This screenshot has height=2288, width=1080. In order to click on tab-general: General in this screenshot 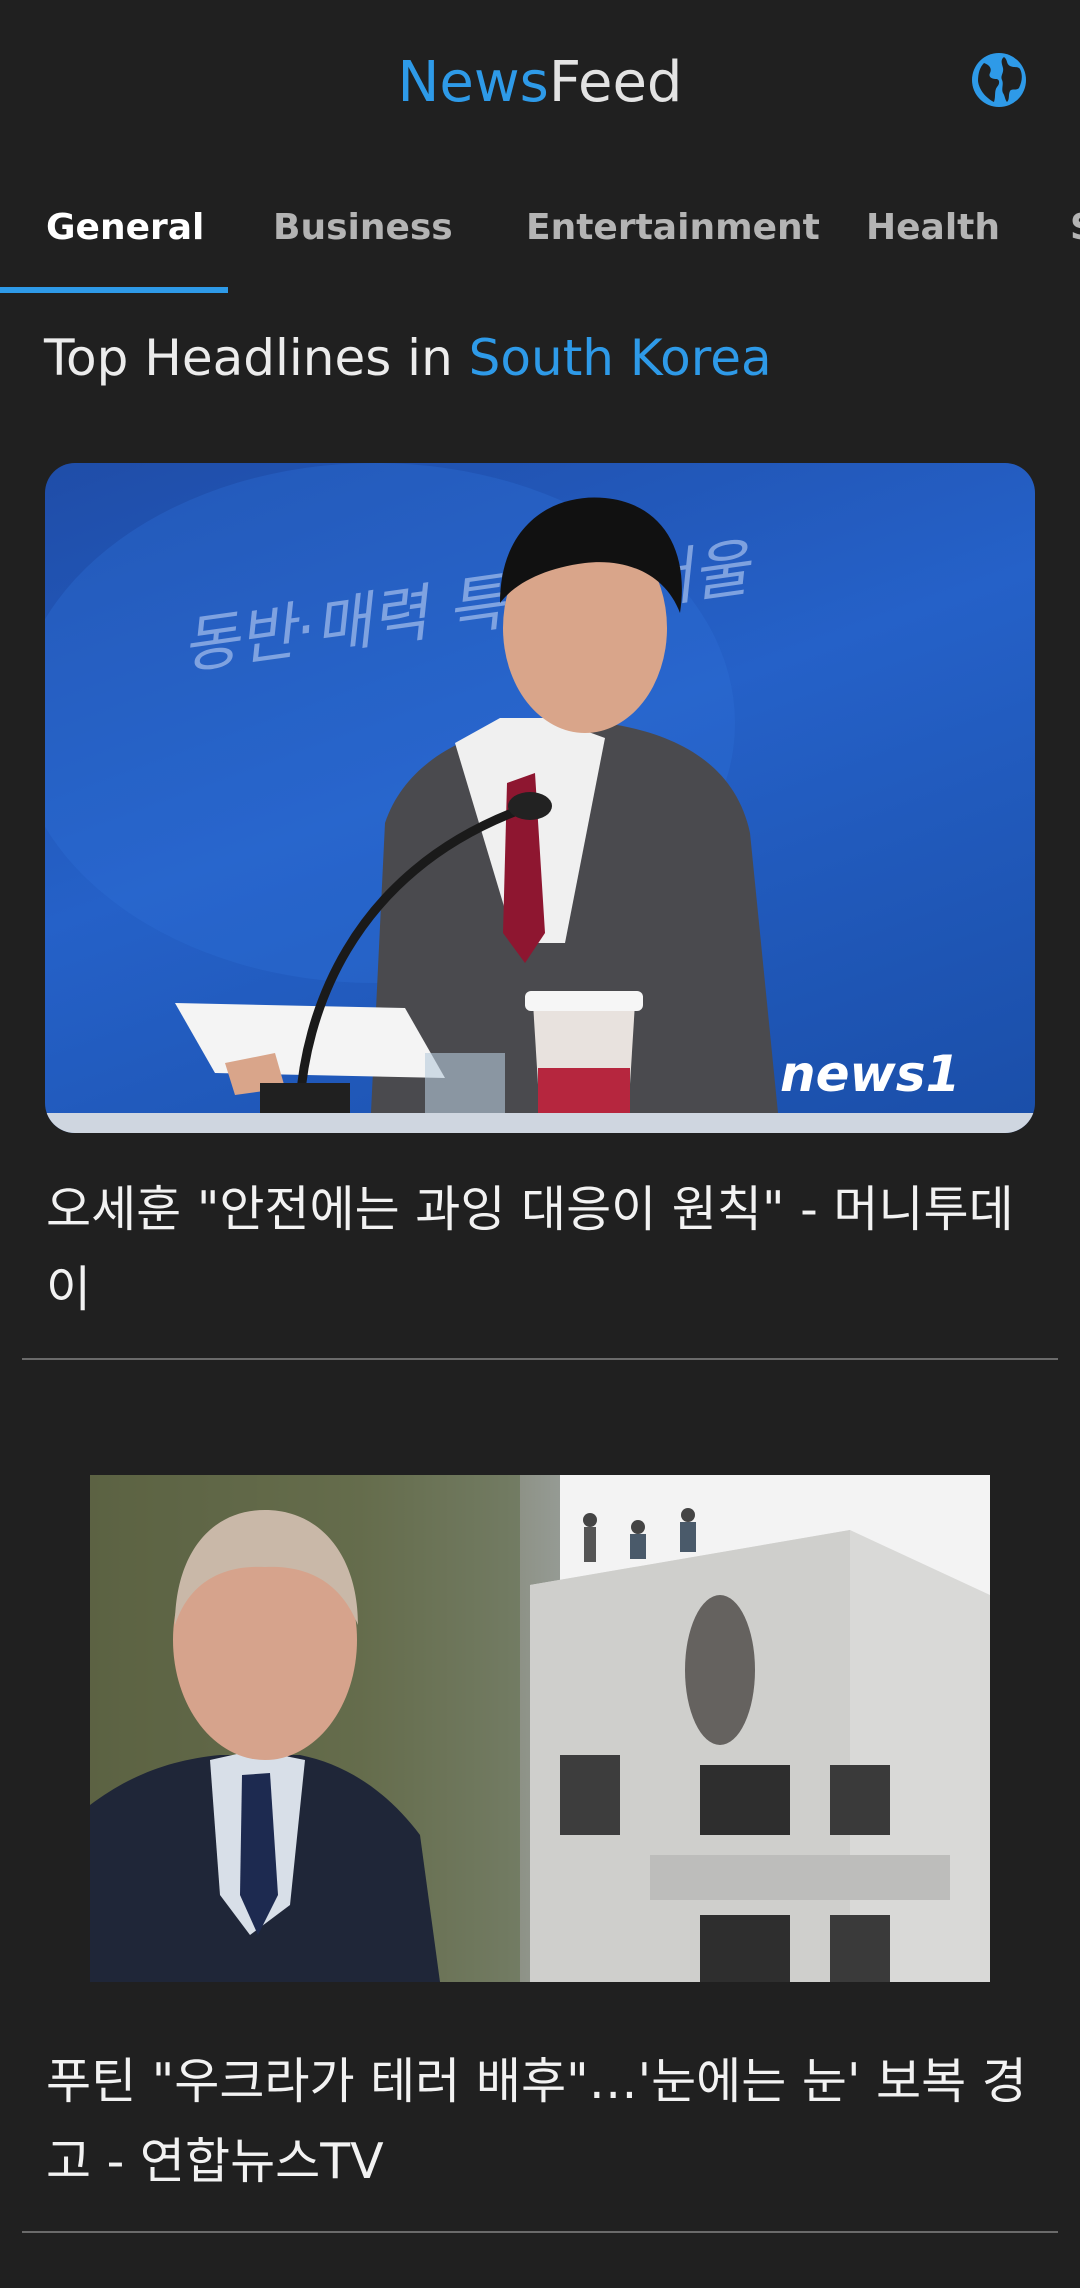, I will do `click(125, 228)`.